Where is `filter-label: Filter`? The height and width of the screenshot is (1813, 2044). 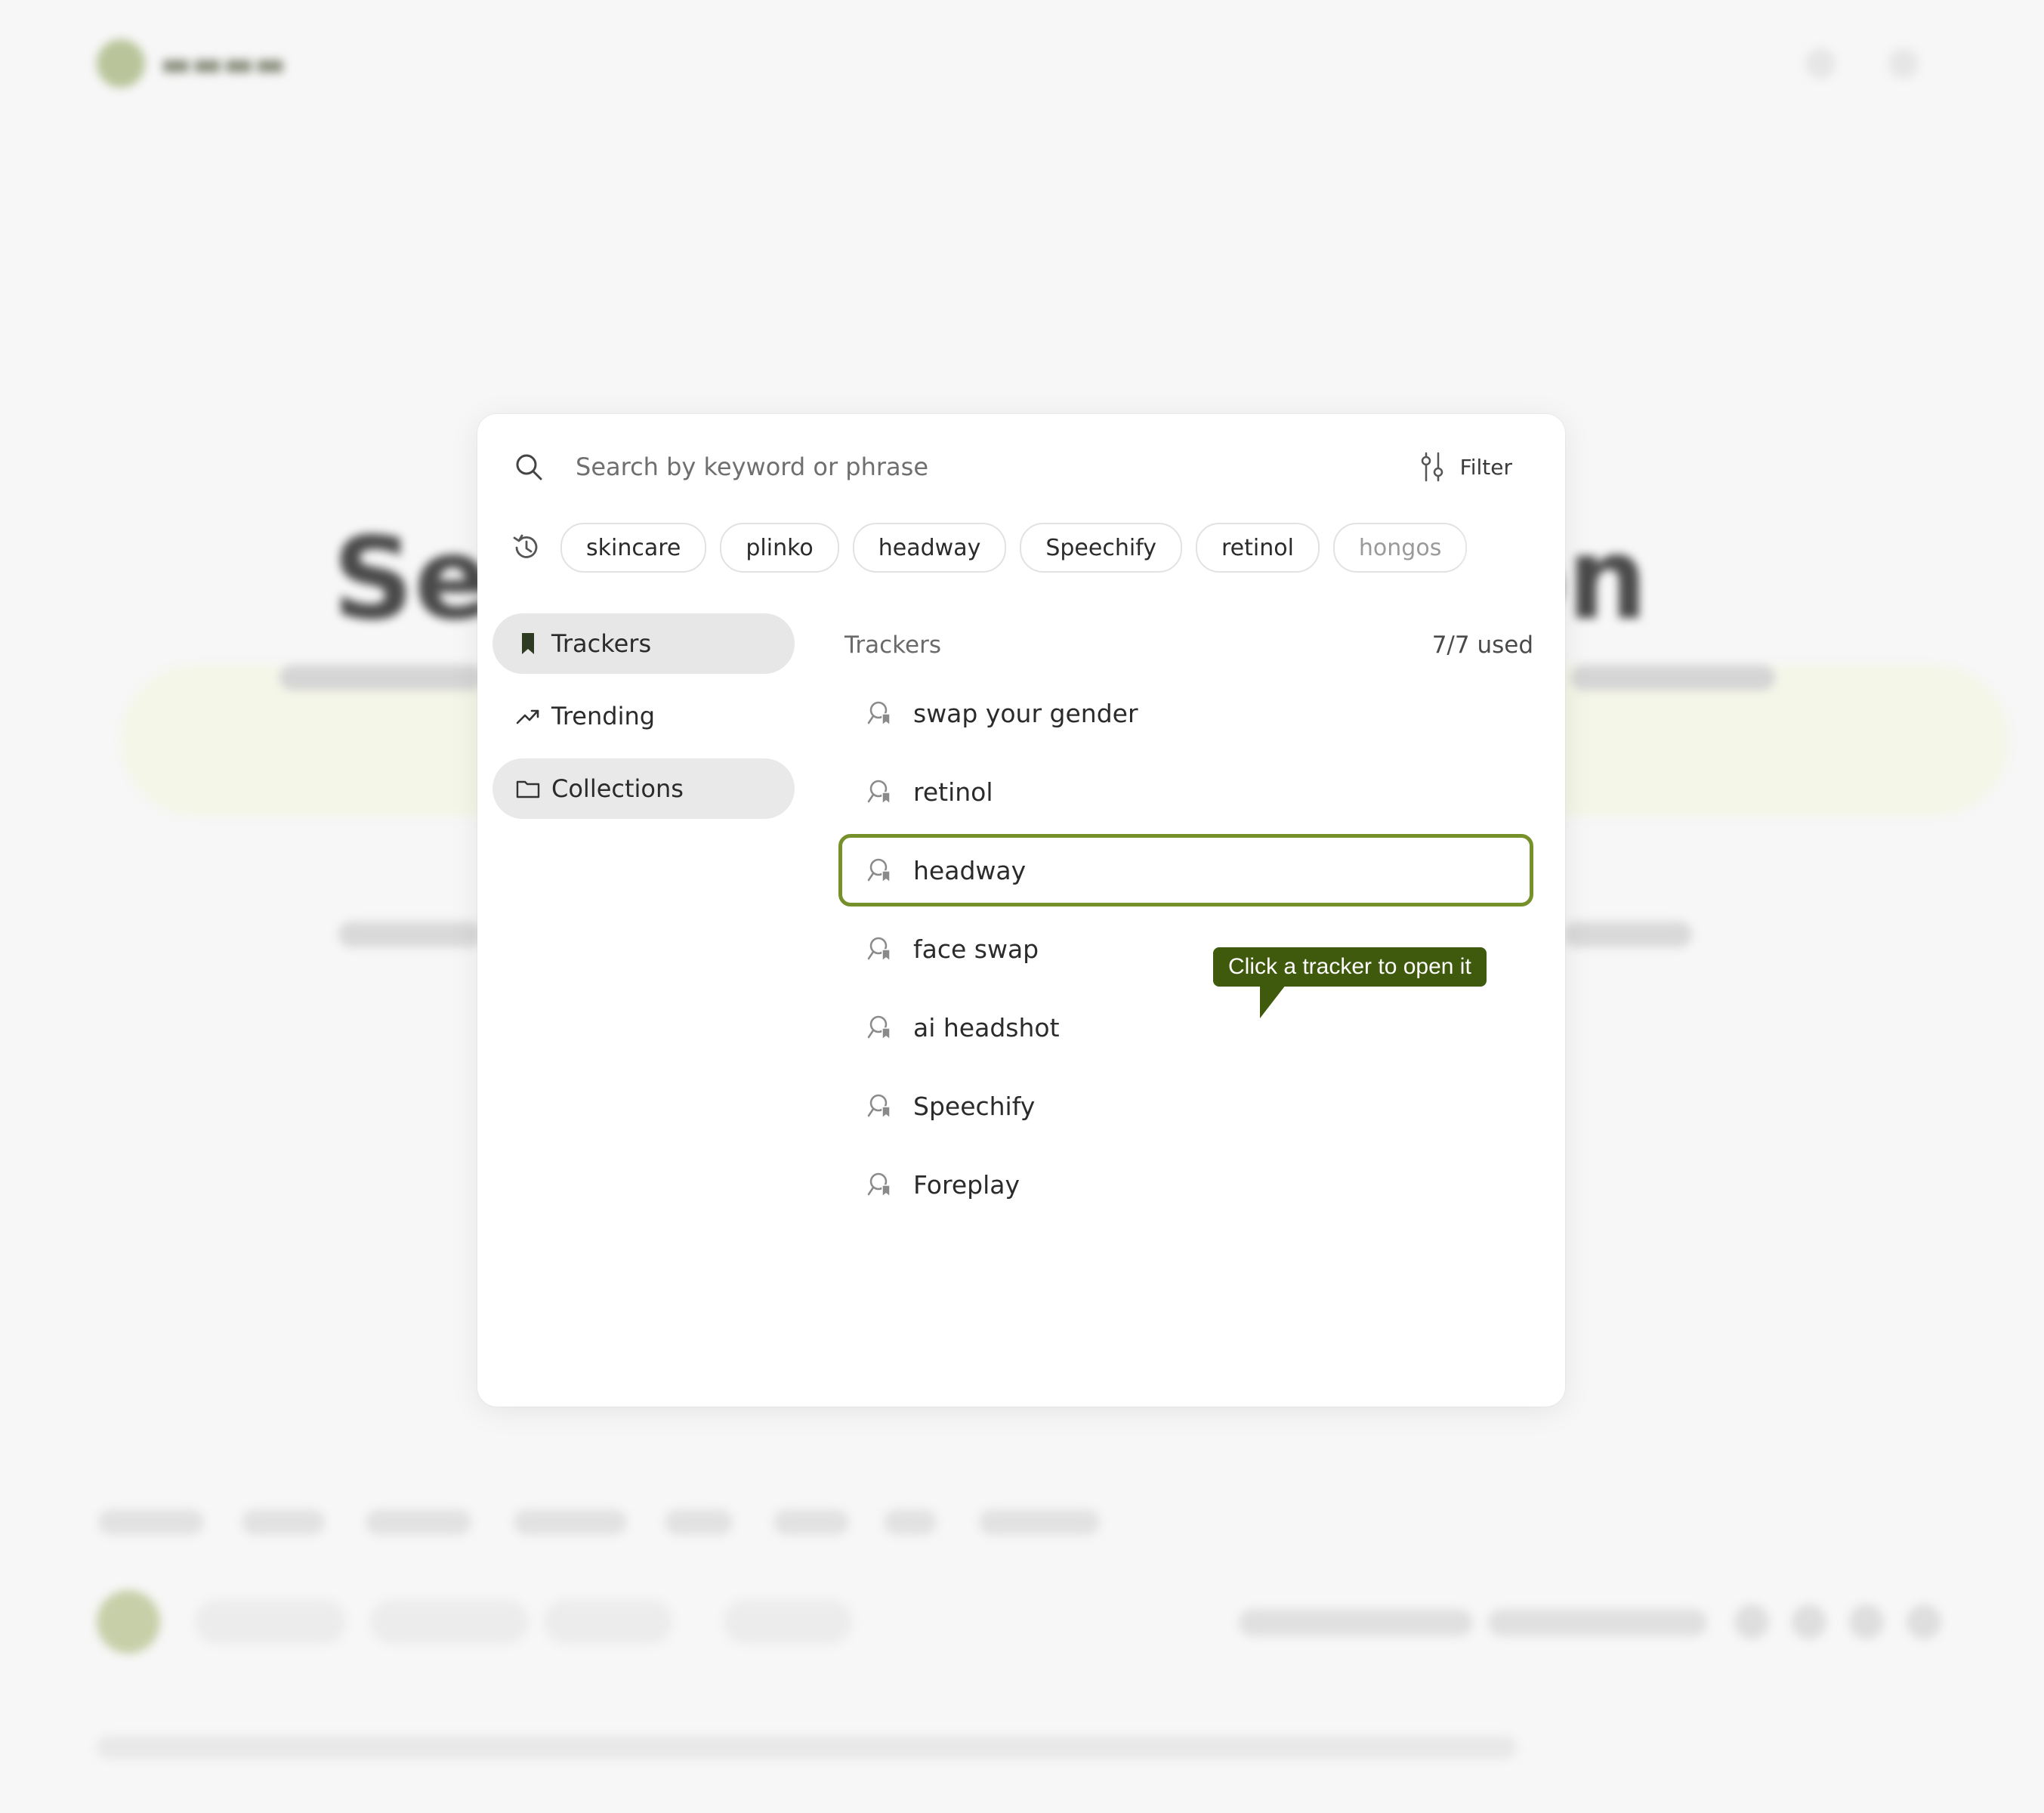 filter-label: Filter is located at coordinates (1485, 467).